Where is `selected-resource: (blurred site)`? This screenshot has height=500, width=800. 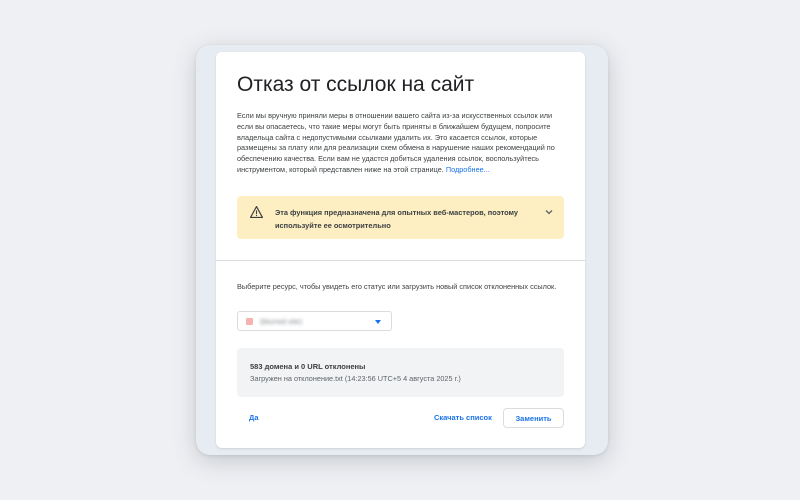 selected-resource: (blurred site) is located at coordinates (281, 321).